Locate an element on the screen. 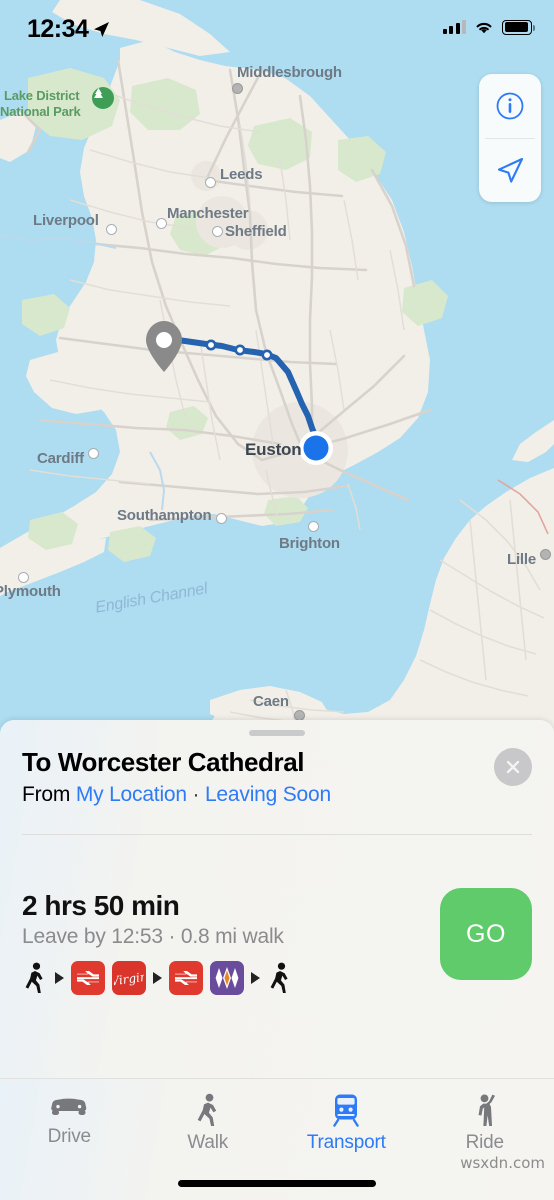  city-dot-leeds is located at coordinates (210, 182).